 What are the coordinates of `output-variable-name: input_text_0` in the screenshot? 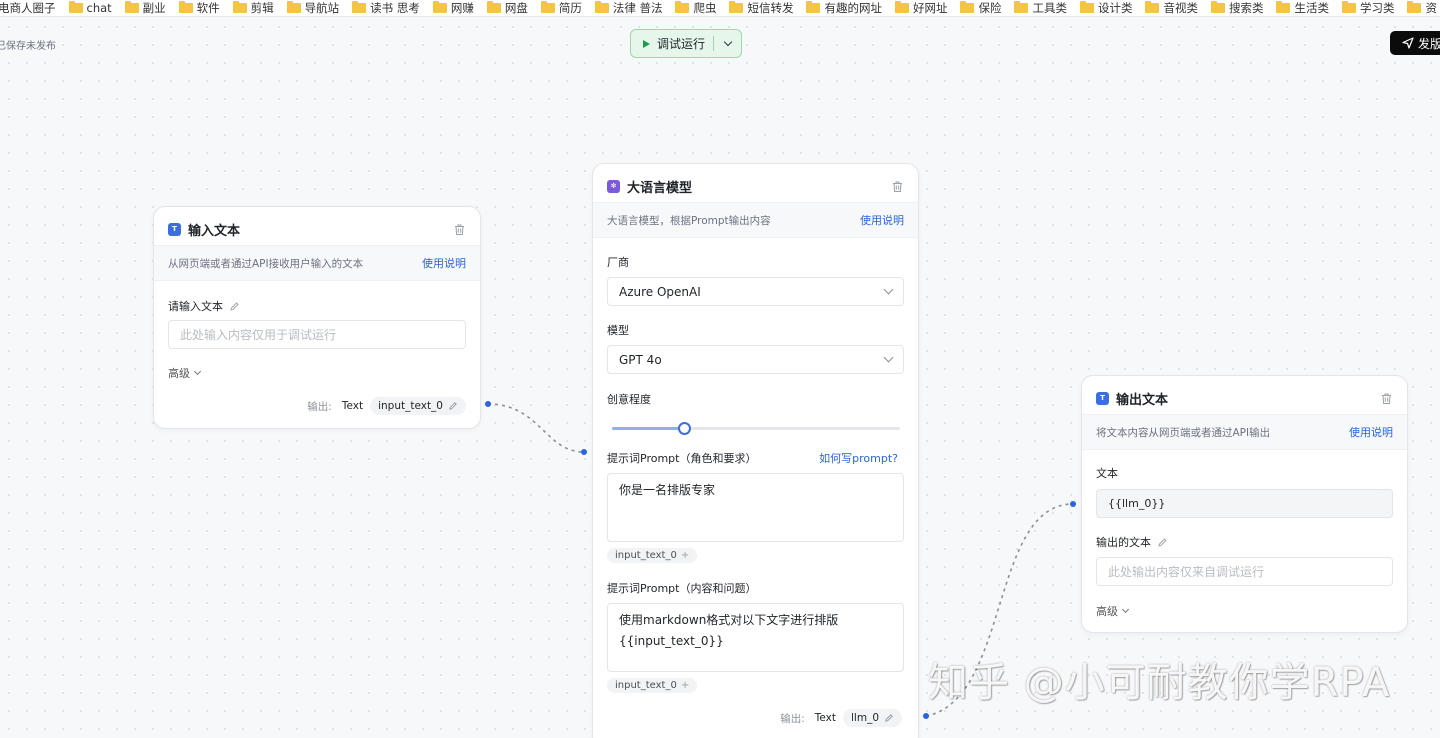 It's located at (410, 406).